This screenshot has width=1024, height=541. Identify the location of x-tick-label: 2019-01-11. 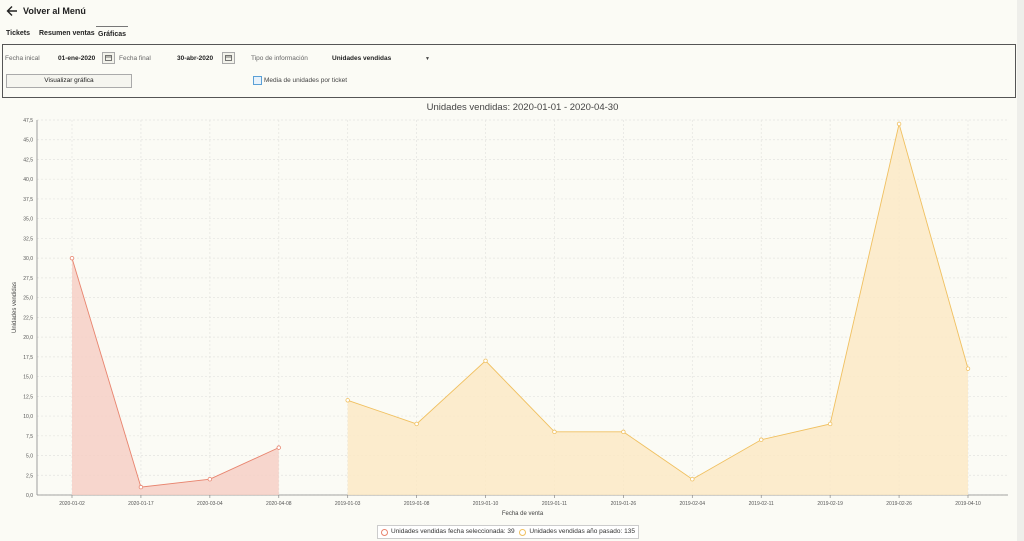
(554, 504).